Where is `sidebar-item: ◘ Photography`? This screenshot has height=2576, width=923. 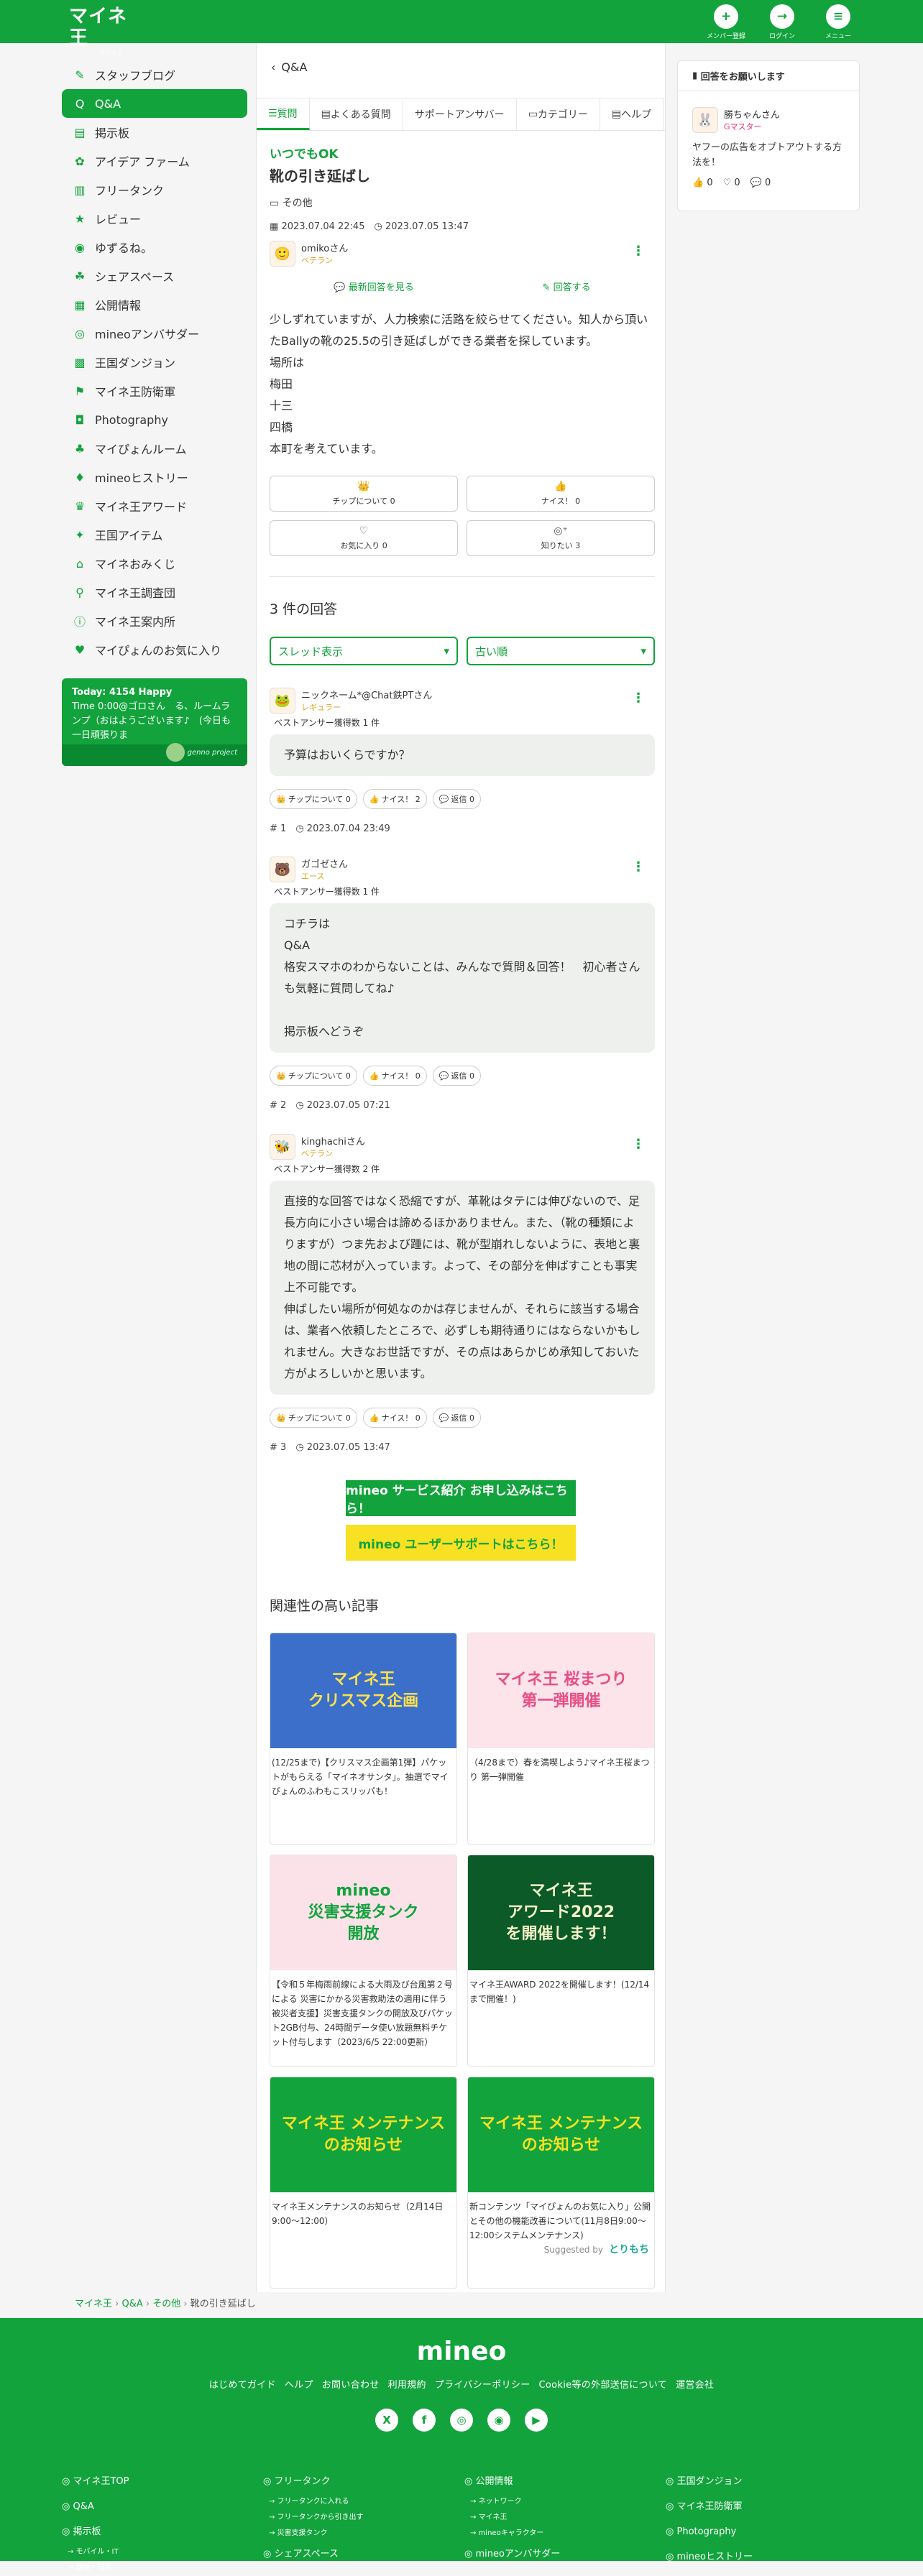 sidebar-item: ◘ Photography is located at coordinates (154, 420).